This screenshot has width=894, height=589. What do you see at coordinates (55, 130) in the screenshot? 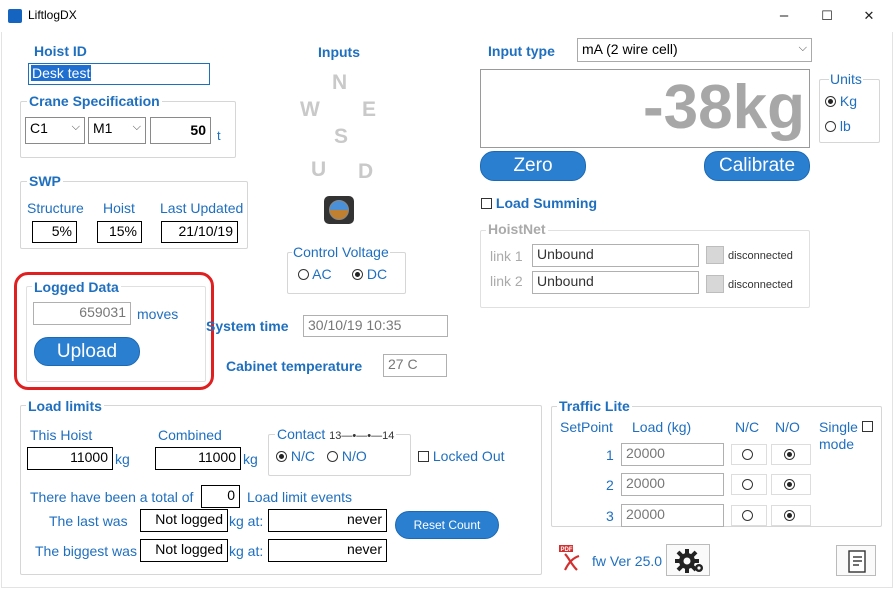
I see `crane-class-select: C1 ⌵` at bounding box center [55, 130].